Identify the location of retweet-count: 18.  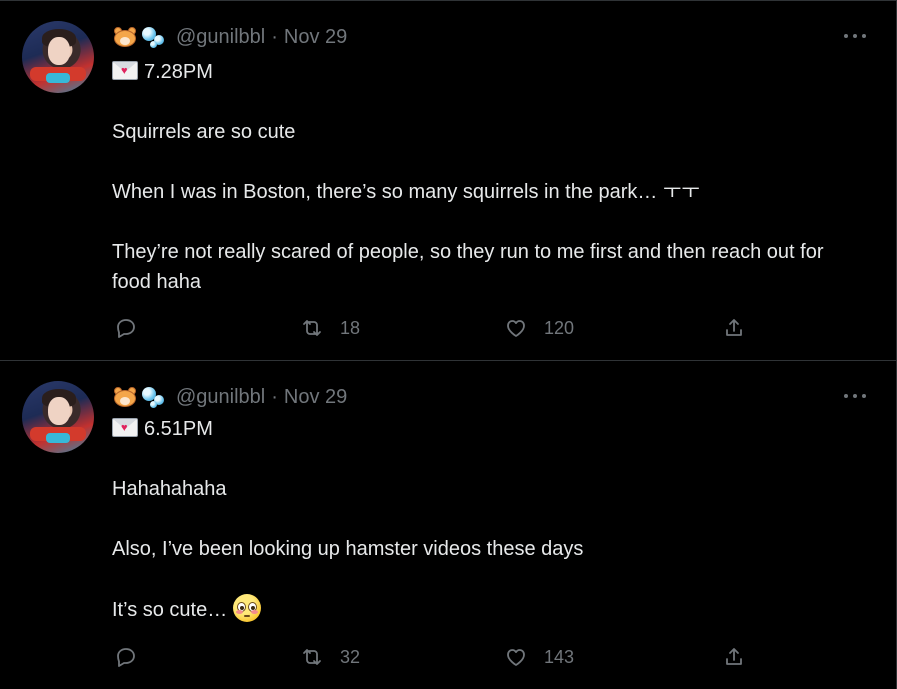
(350, 327).